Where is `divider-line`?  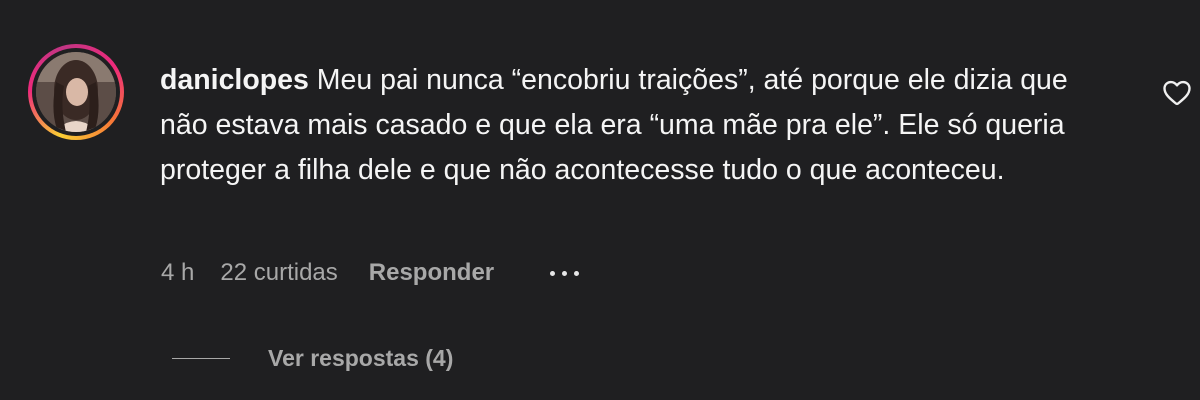 divider-line is located at coordinates (201, 358).